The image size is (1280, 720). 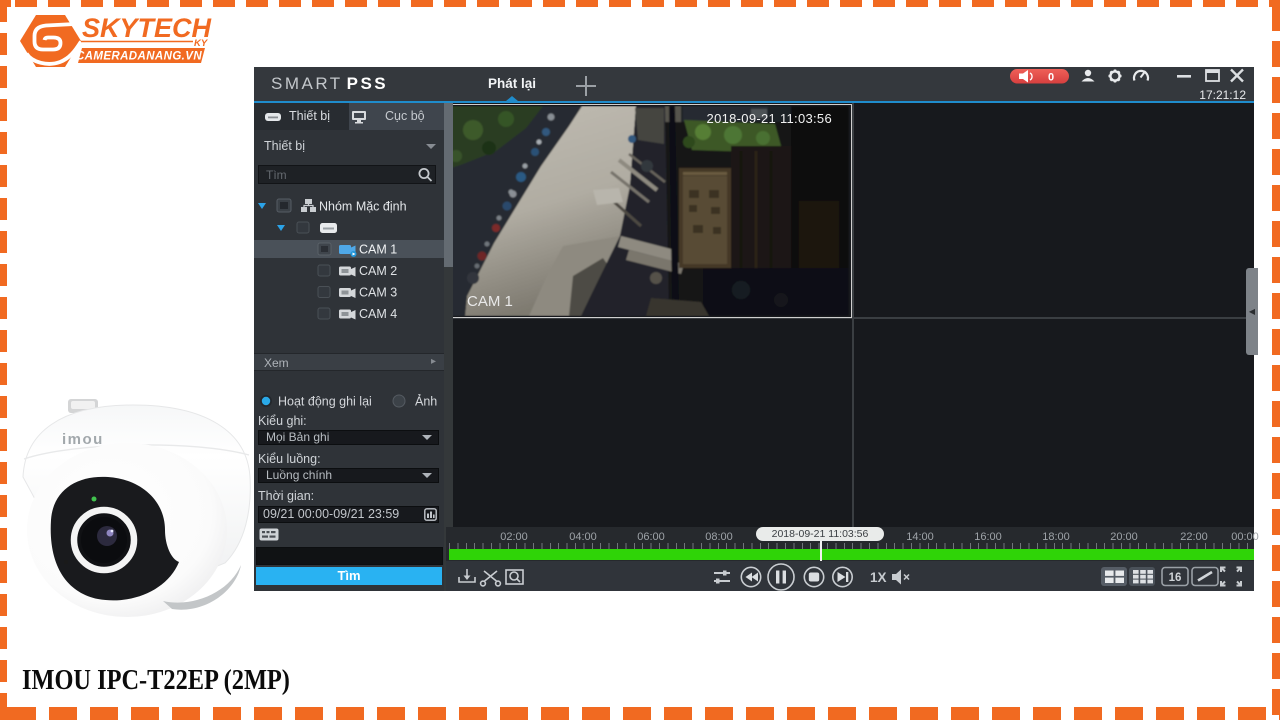 What do you see at coordinates (1175, 578) in the screenshot?
I see `svg-text: 16` at bounding box center [1175, 578].